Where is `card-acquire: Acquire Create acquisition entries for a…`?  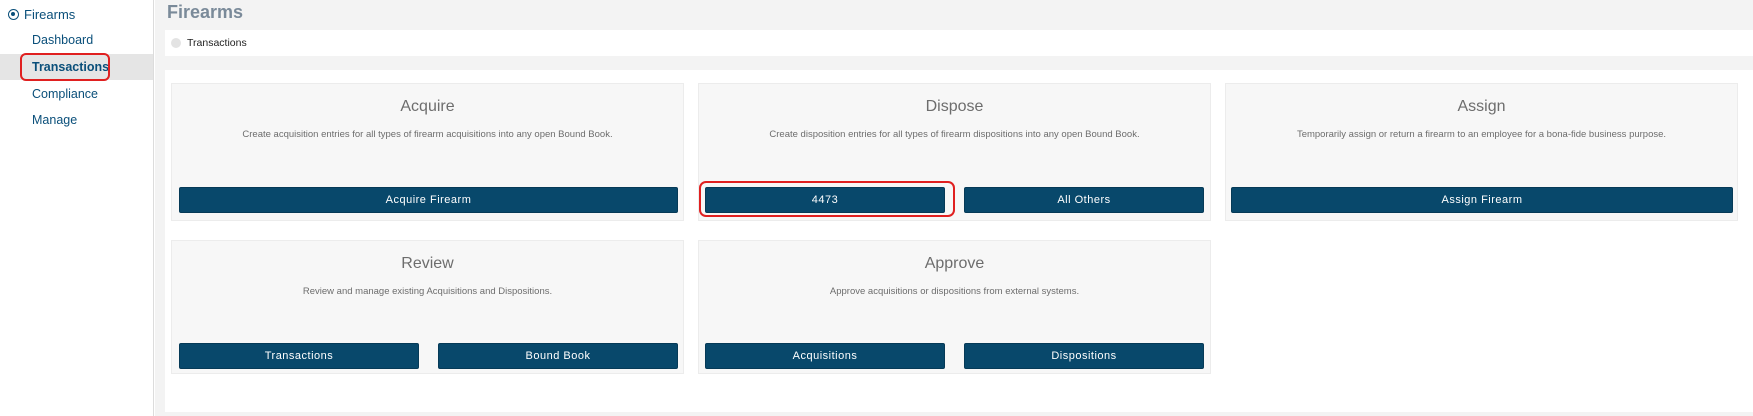
card-acquire: Acquire Create acquisition entries for a… is located at coordinates (427, 152).